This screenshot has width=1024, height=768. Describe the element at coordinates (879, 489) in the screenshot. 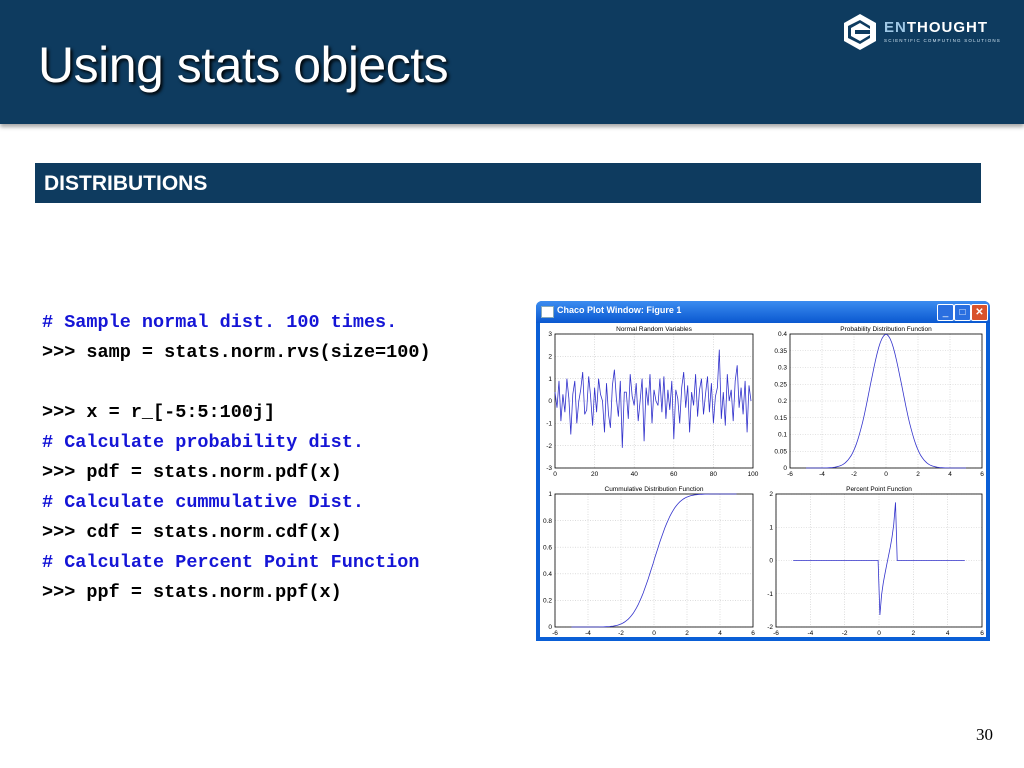

I see `chart-title: Percent Point Function` at that location.